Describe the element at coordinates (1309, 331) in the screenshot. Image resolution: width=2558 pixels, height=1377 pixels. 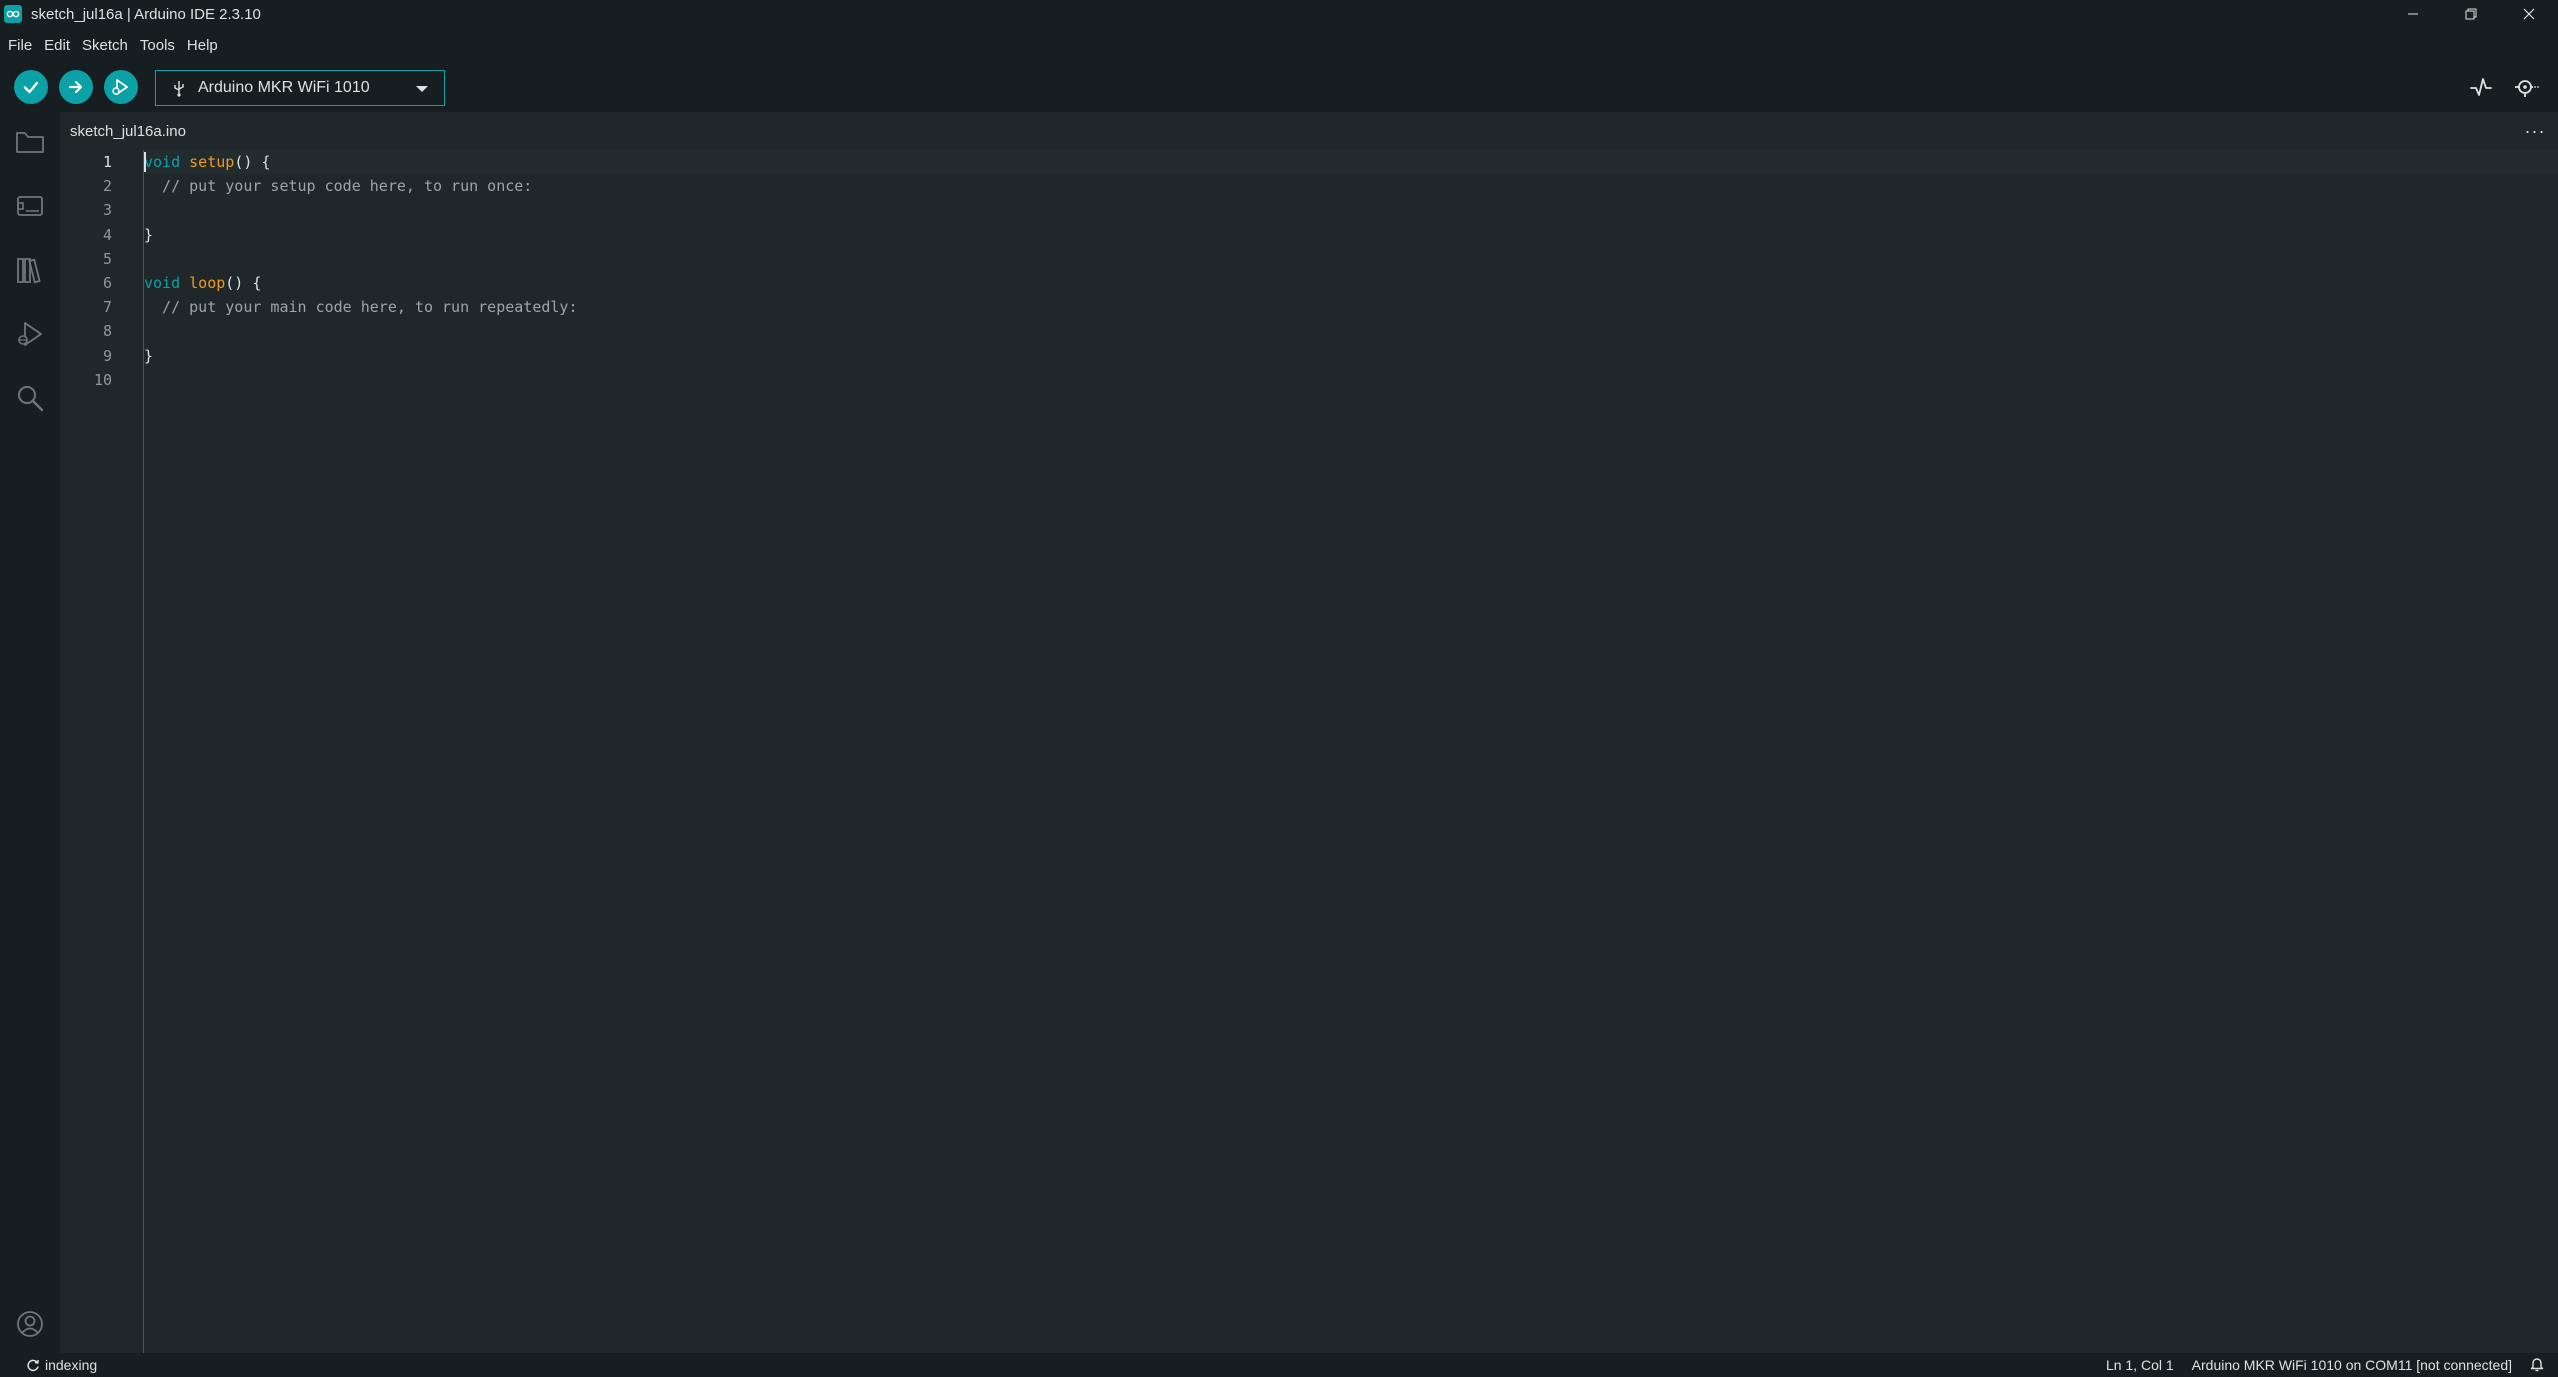
I see `code-line: 8` at that location.